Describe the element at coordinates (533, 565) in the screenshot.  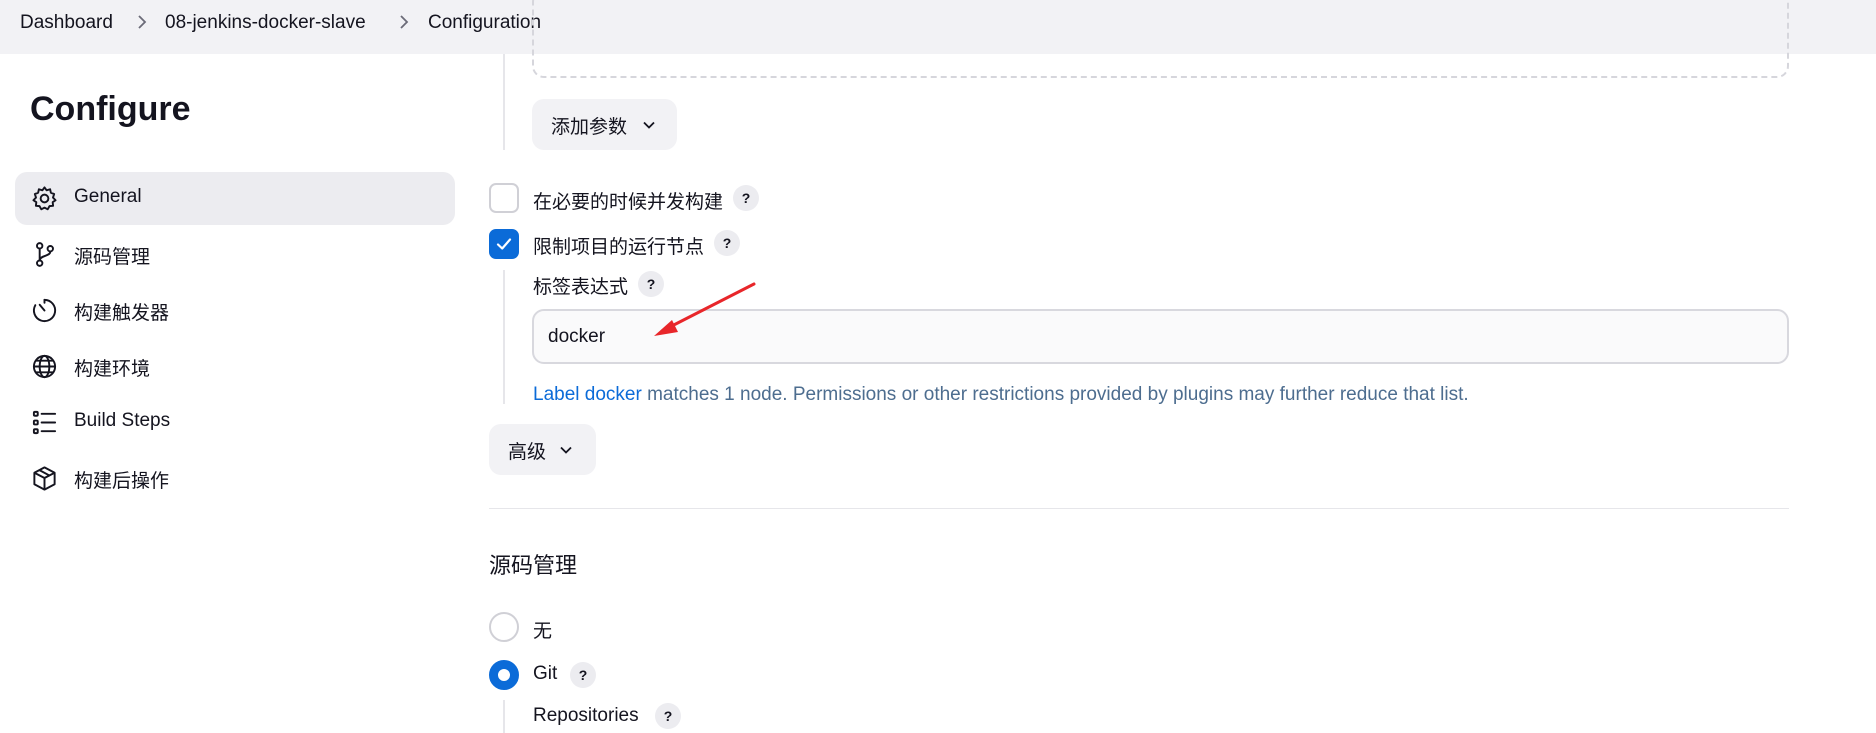
I see `scm-section-title: 源码管理` at that location.